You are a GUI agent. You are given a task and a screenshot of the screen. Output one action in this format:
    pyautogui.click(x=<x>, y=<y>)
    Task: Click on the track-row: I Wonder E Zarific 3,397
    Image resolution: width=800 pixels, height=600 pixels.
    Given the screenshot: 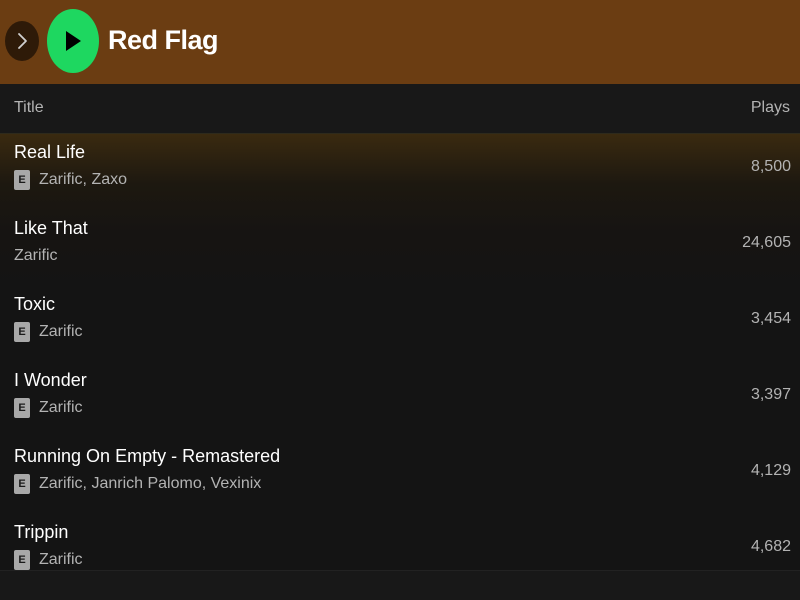 What is the action you would take?
    pyautogui.click(x=400, y=400)
    